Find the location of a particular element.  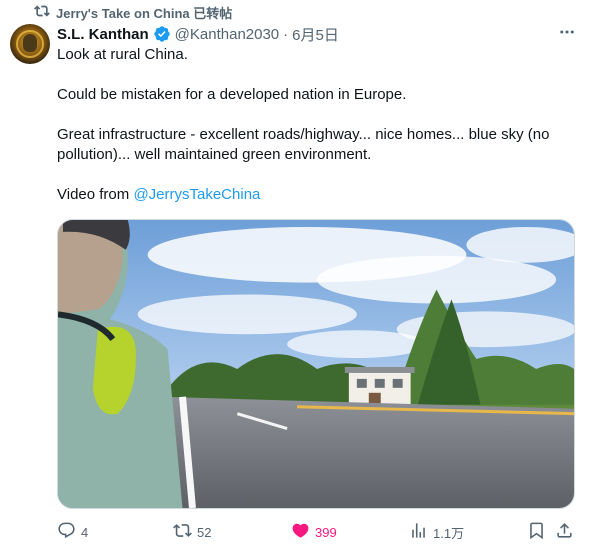

more-options-button is located at coordinates (567, 34).